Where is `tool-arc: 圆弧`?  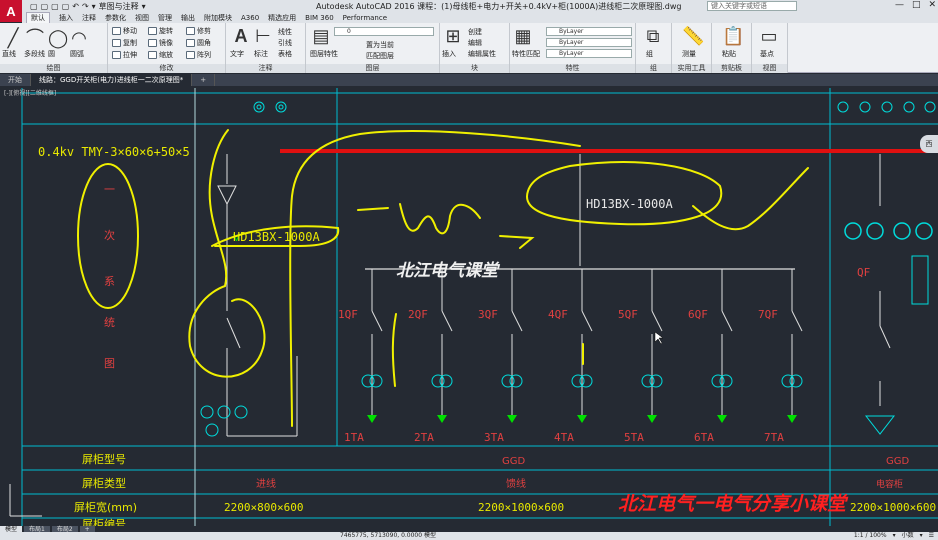 tool-arc: 圆弧 is located at coordinates (77, 54).